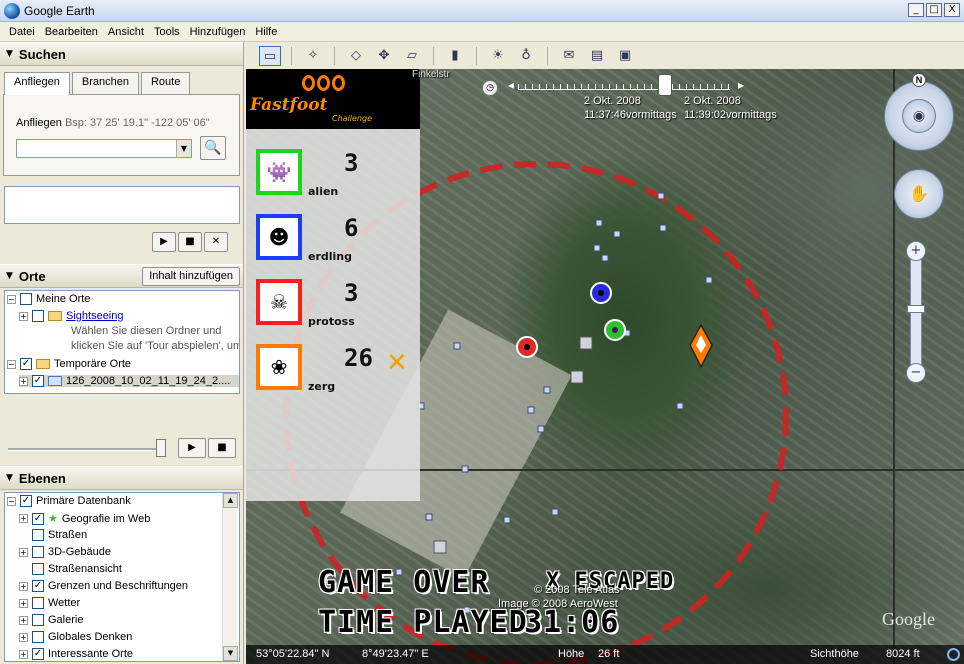  I want to click on dropdown-arrow-icon: ▼, so click(183, 148).